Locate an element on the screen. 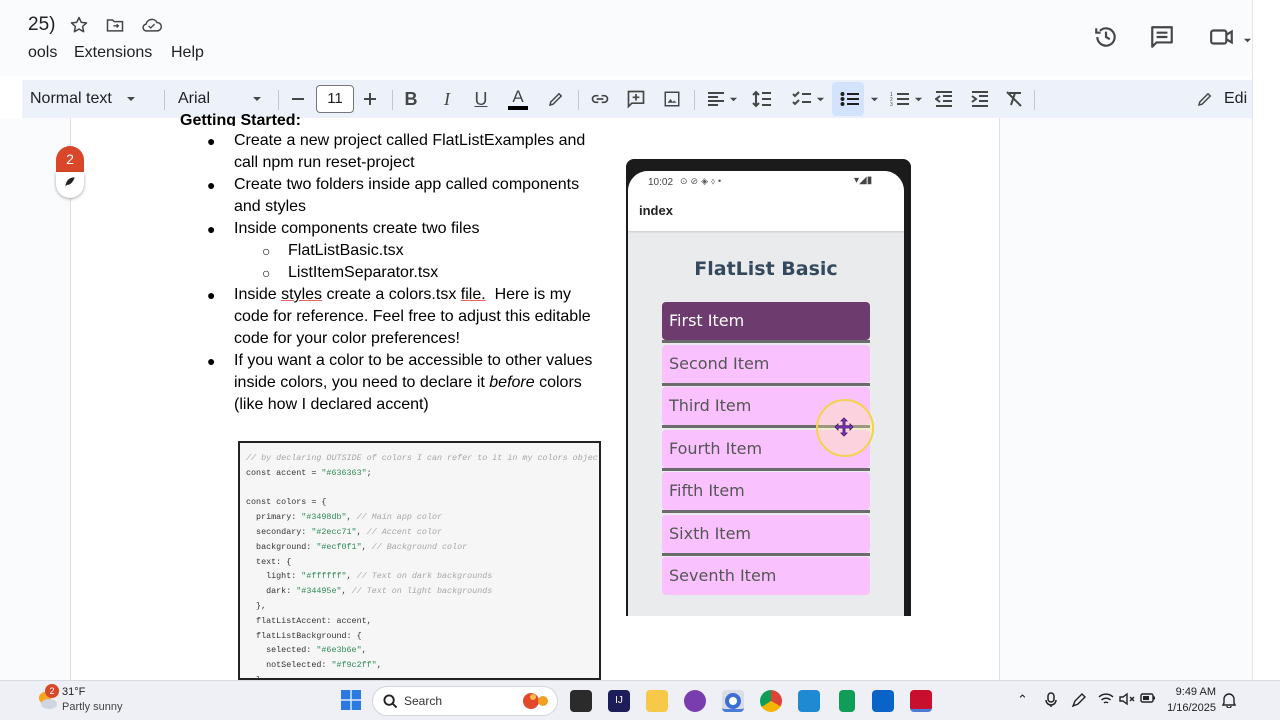 This screenshot has height=720, width=1280. acrobat-icon is located at coordinates (921, 701).